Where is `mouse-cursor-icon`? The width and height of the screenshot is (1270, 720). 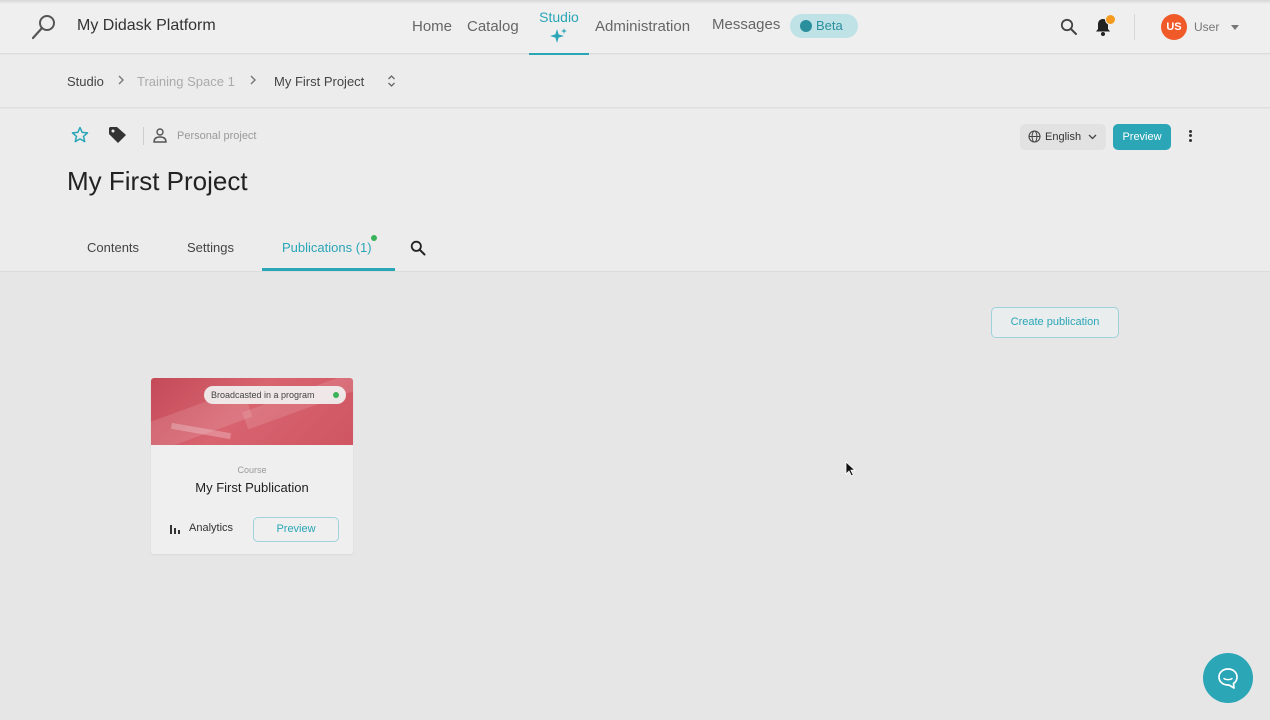
mouse-cursor-icon is located at coordinates (850, 469).